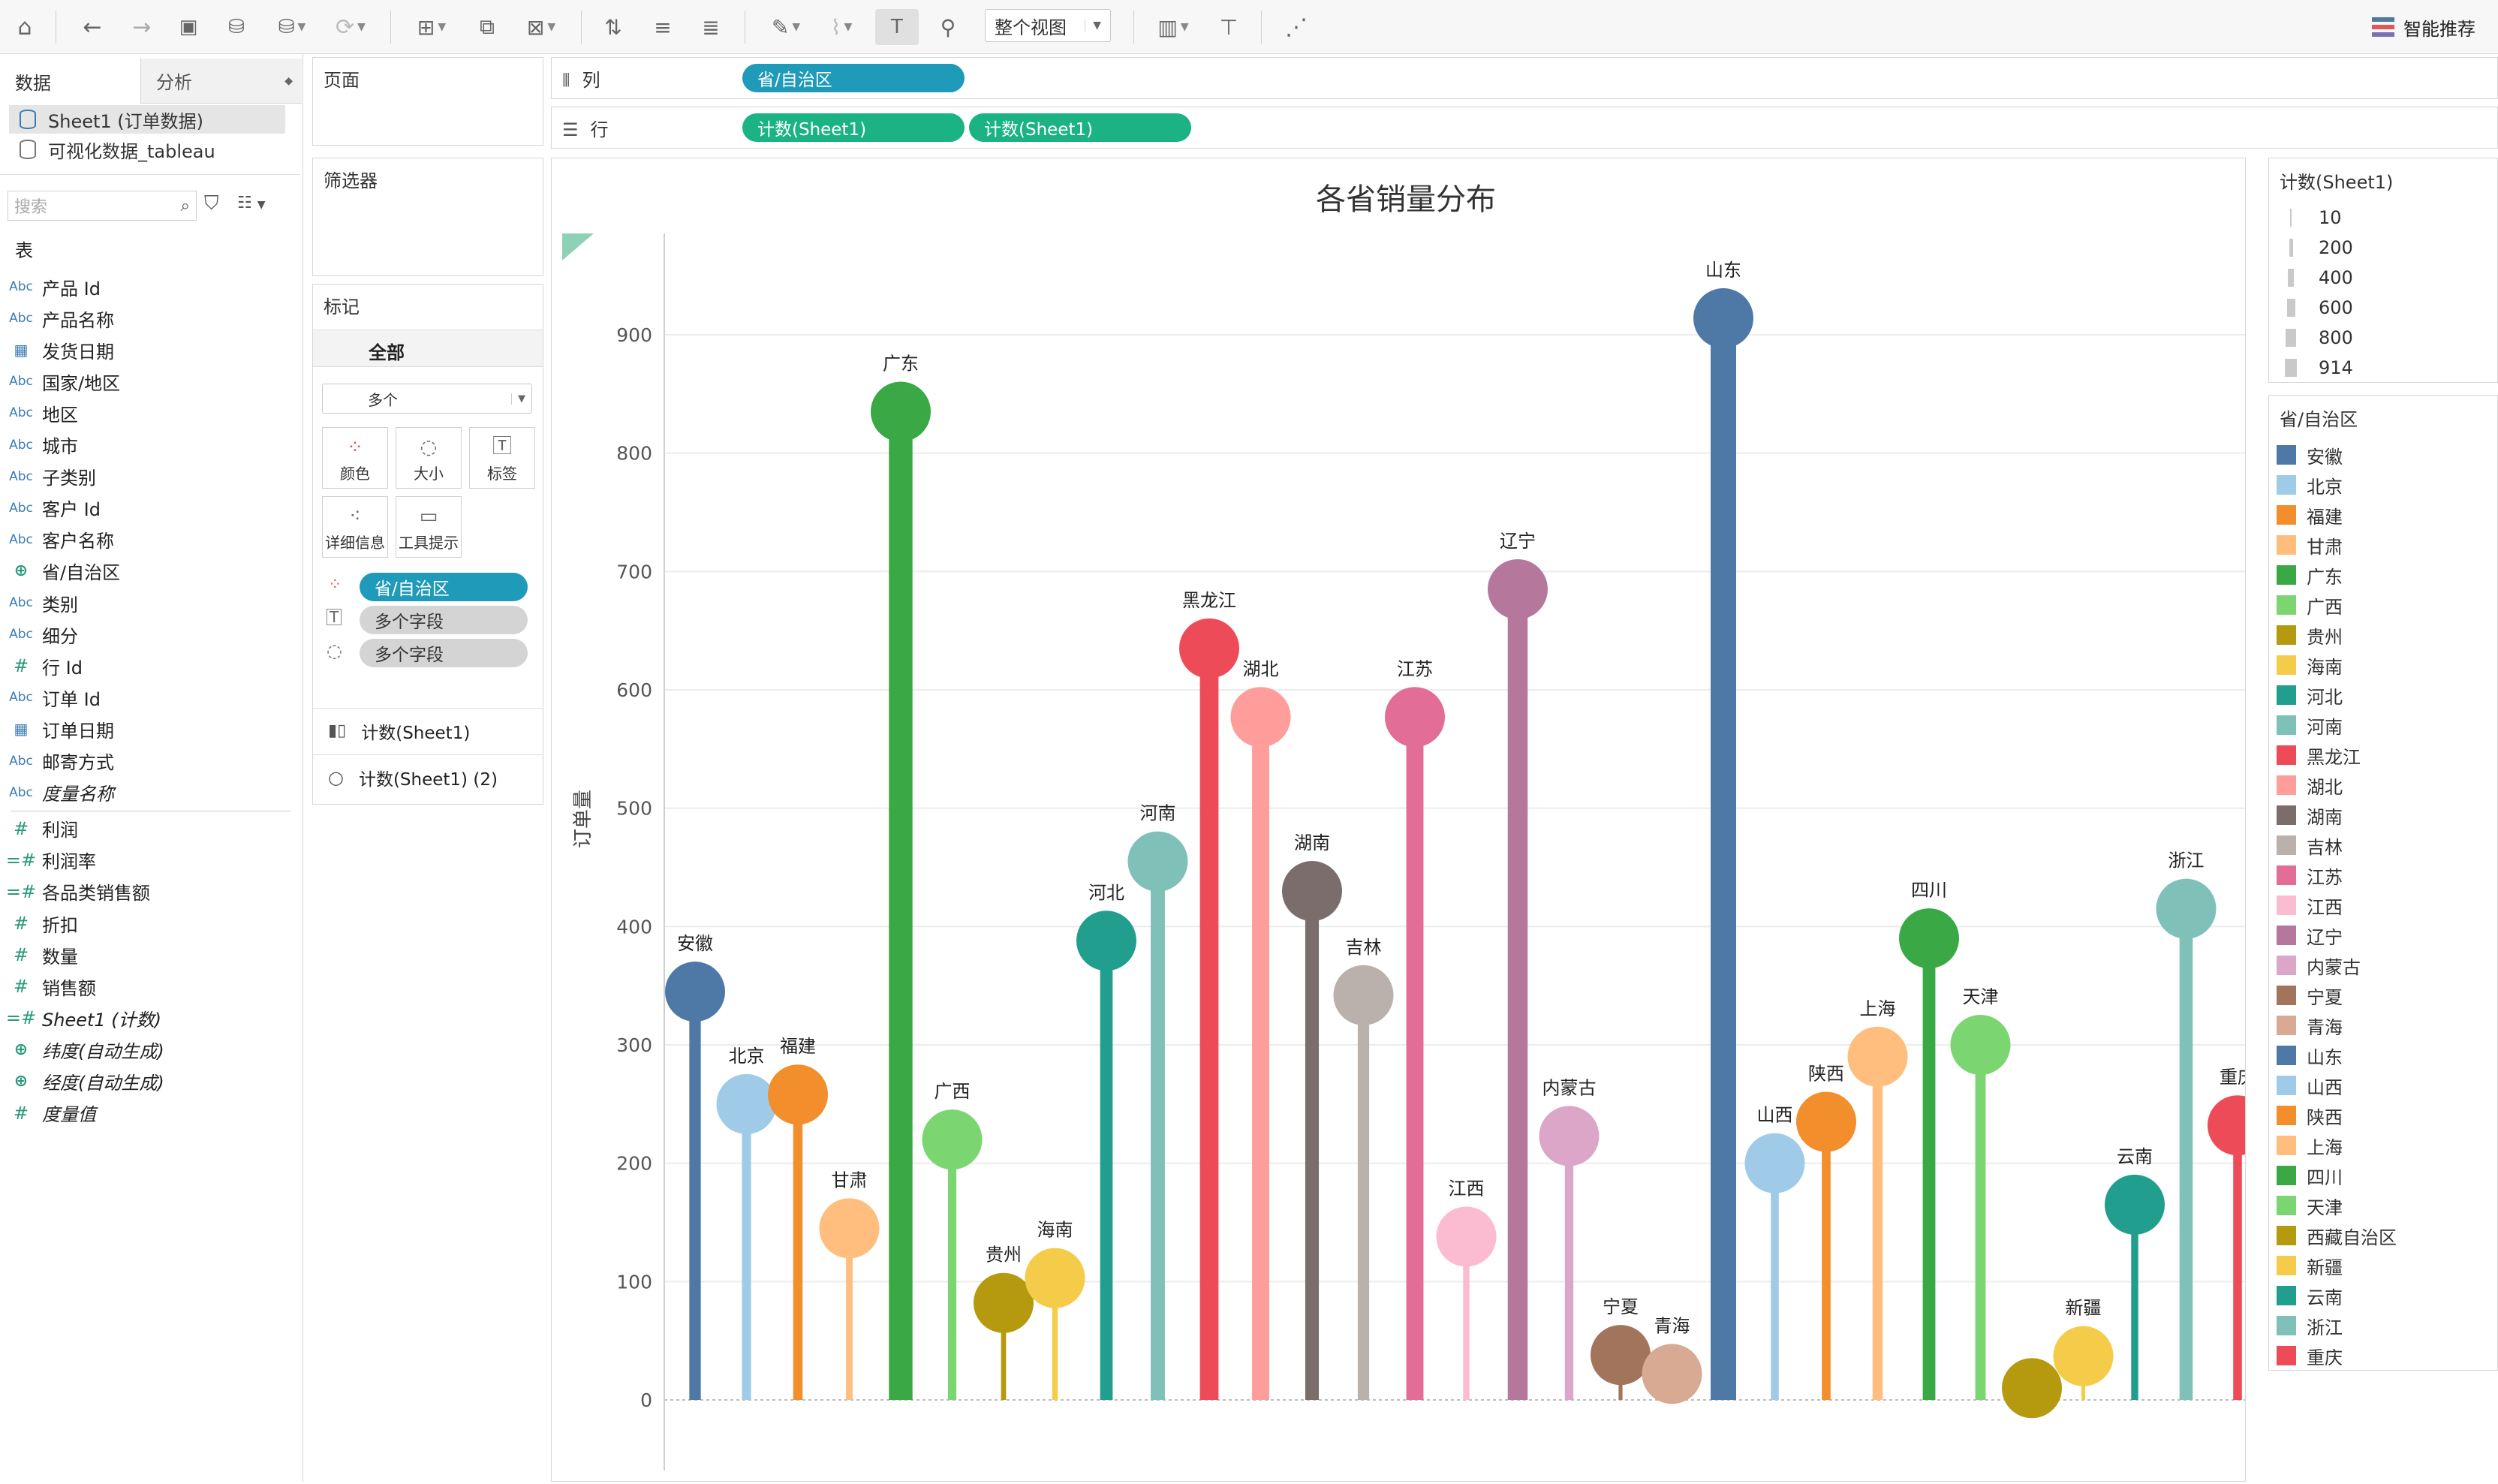 Image resolution: width=2498 pixels, height=1484 pixels. Describe the element at coordinates (2383, 455) in the screenshot. I see `color-legend-item: 安徽` at that location.